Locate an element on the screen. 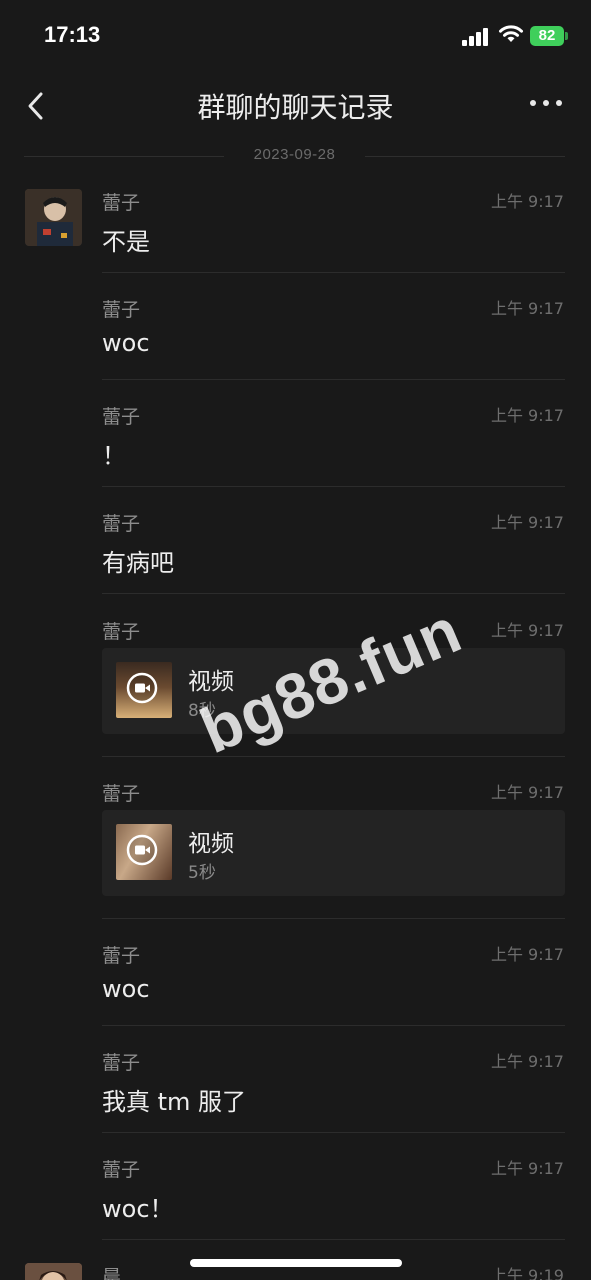 The height and width of the screenshot is (1280, 591). chat-message: 晨 上午 9:19 is located at coordinates (295, 1267).